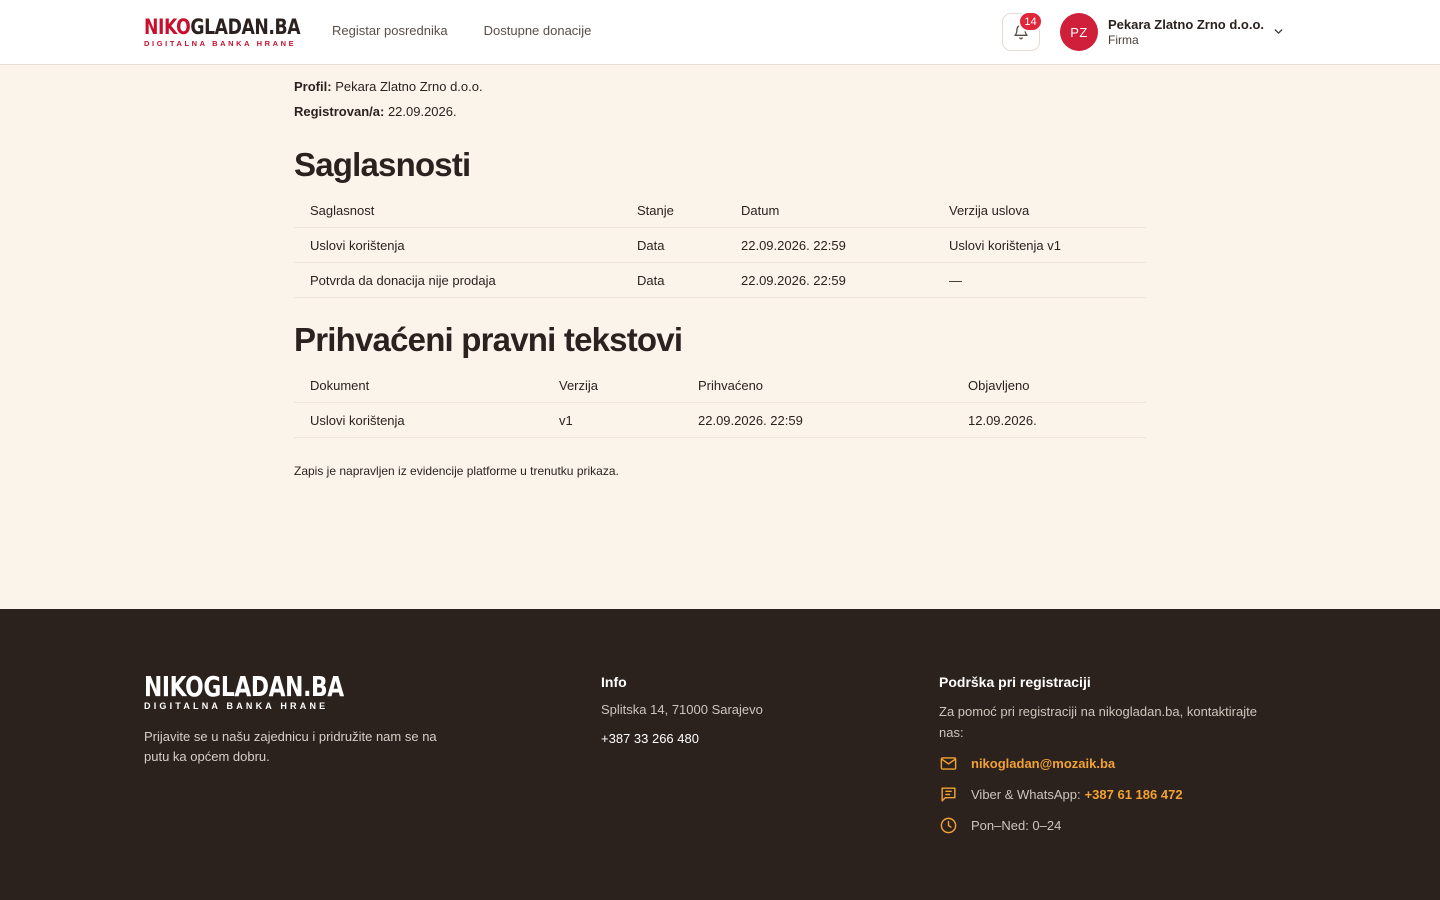 The width and height of the screenshot is (1440, 900). I want to click on consents-heading: Saglasnosti, so click(382, 164).